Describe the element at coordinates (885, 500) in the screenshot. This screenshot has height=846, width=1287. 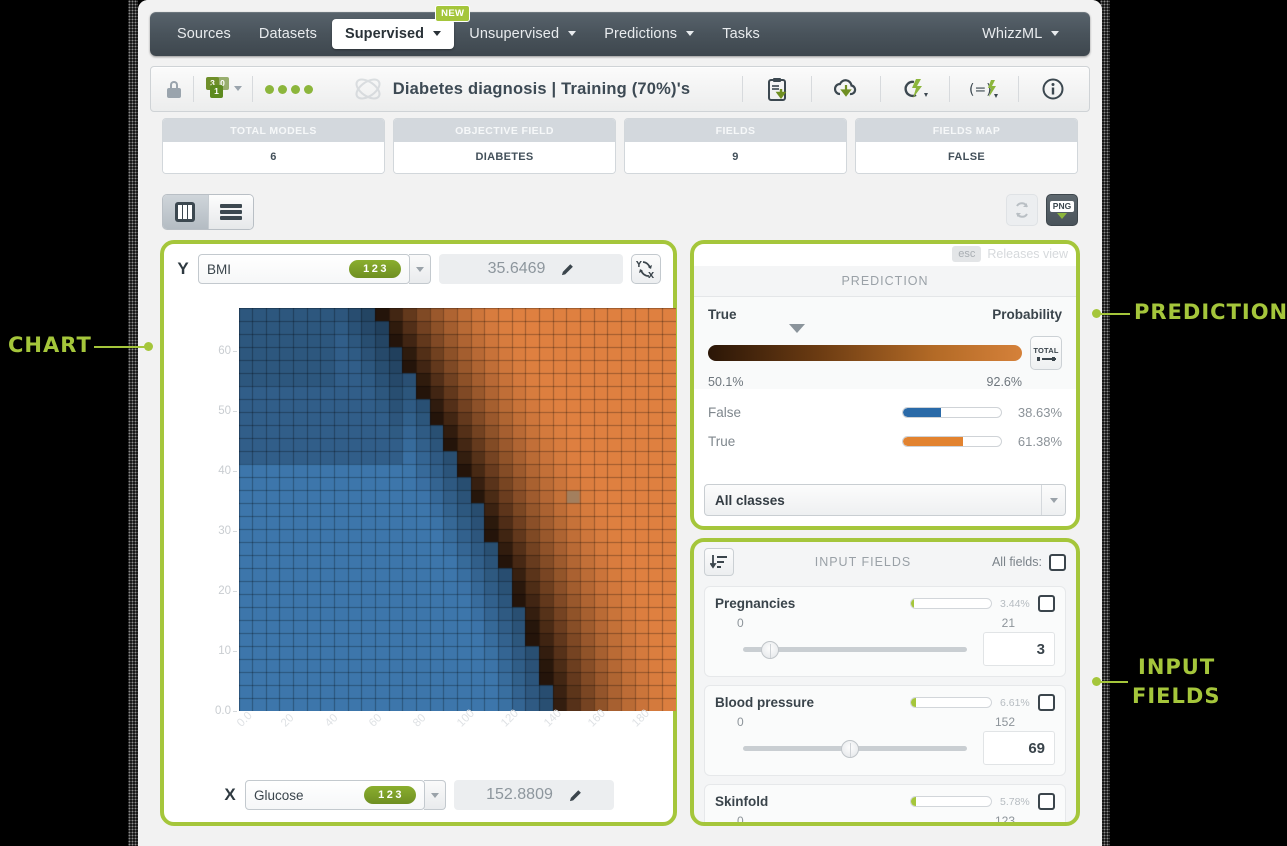
I see `class-filter-select: All classes` at that location.